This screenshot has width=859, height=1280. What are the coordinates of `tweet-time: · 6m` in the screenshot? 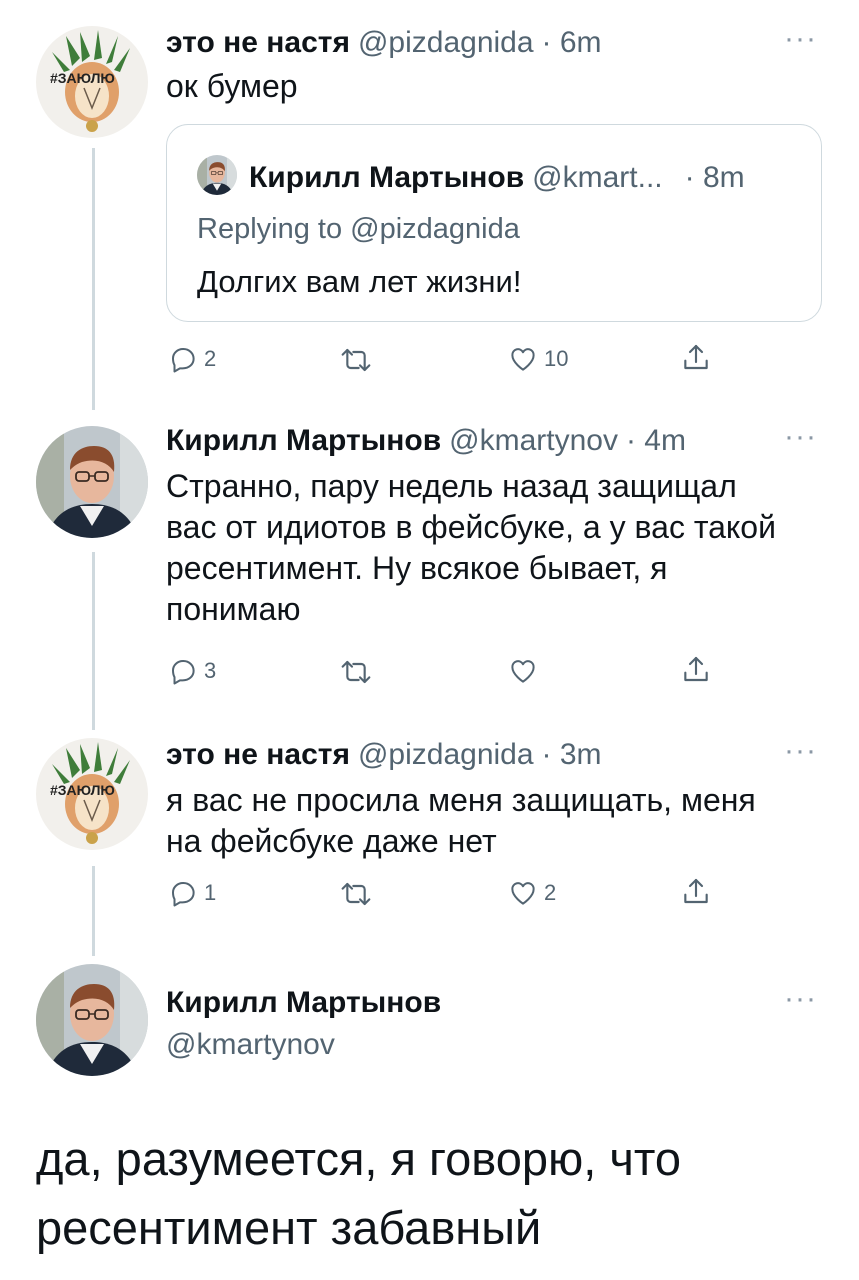 It's located at (572, 43).